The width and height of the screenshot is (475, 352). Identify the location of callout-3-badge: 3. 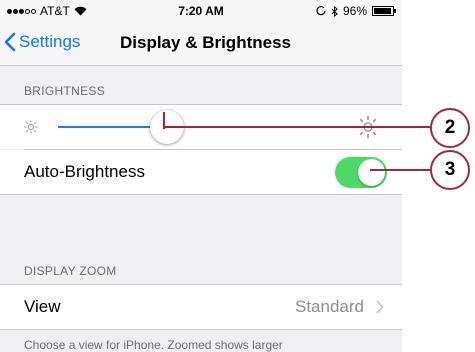
(450, 170).